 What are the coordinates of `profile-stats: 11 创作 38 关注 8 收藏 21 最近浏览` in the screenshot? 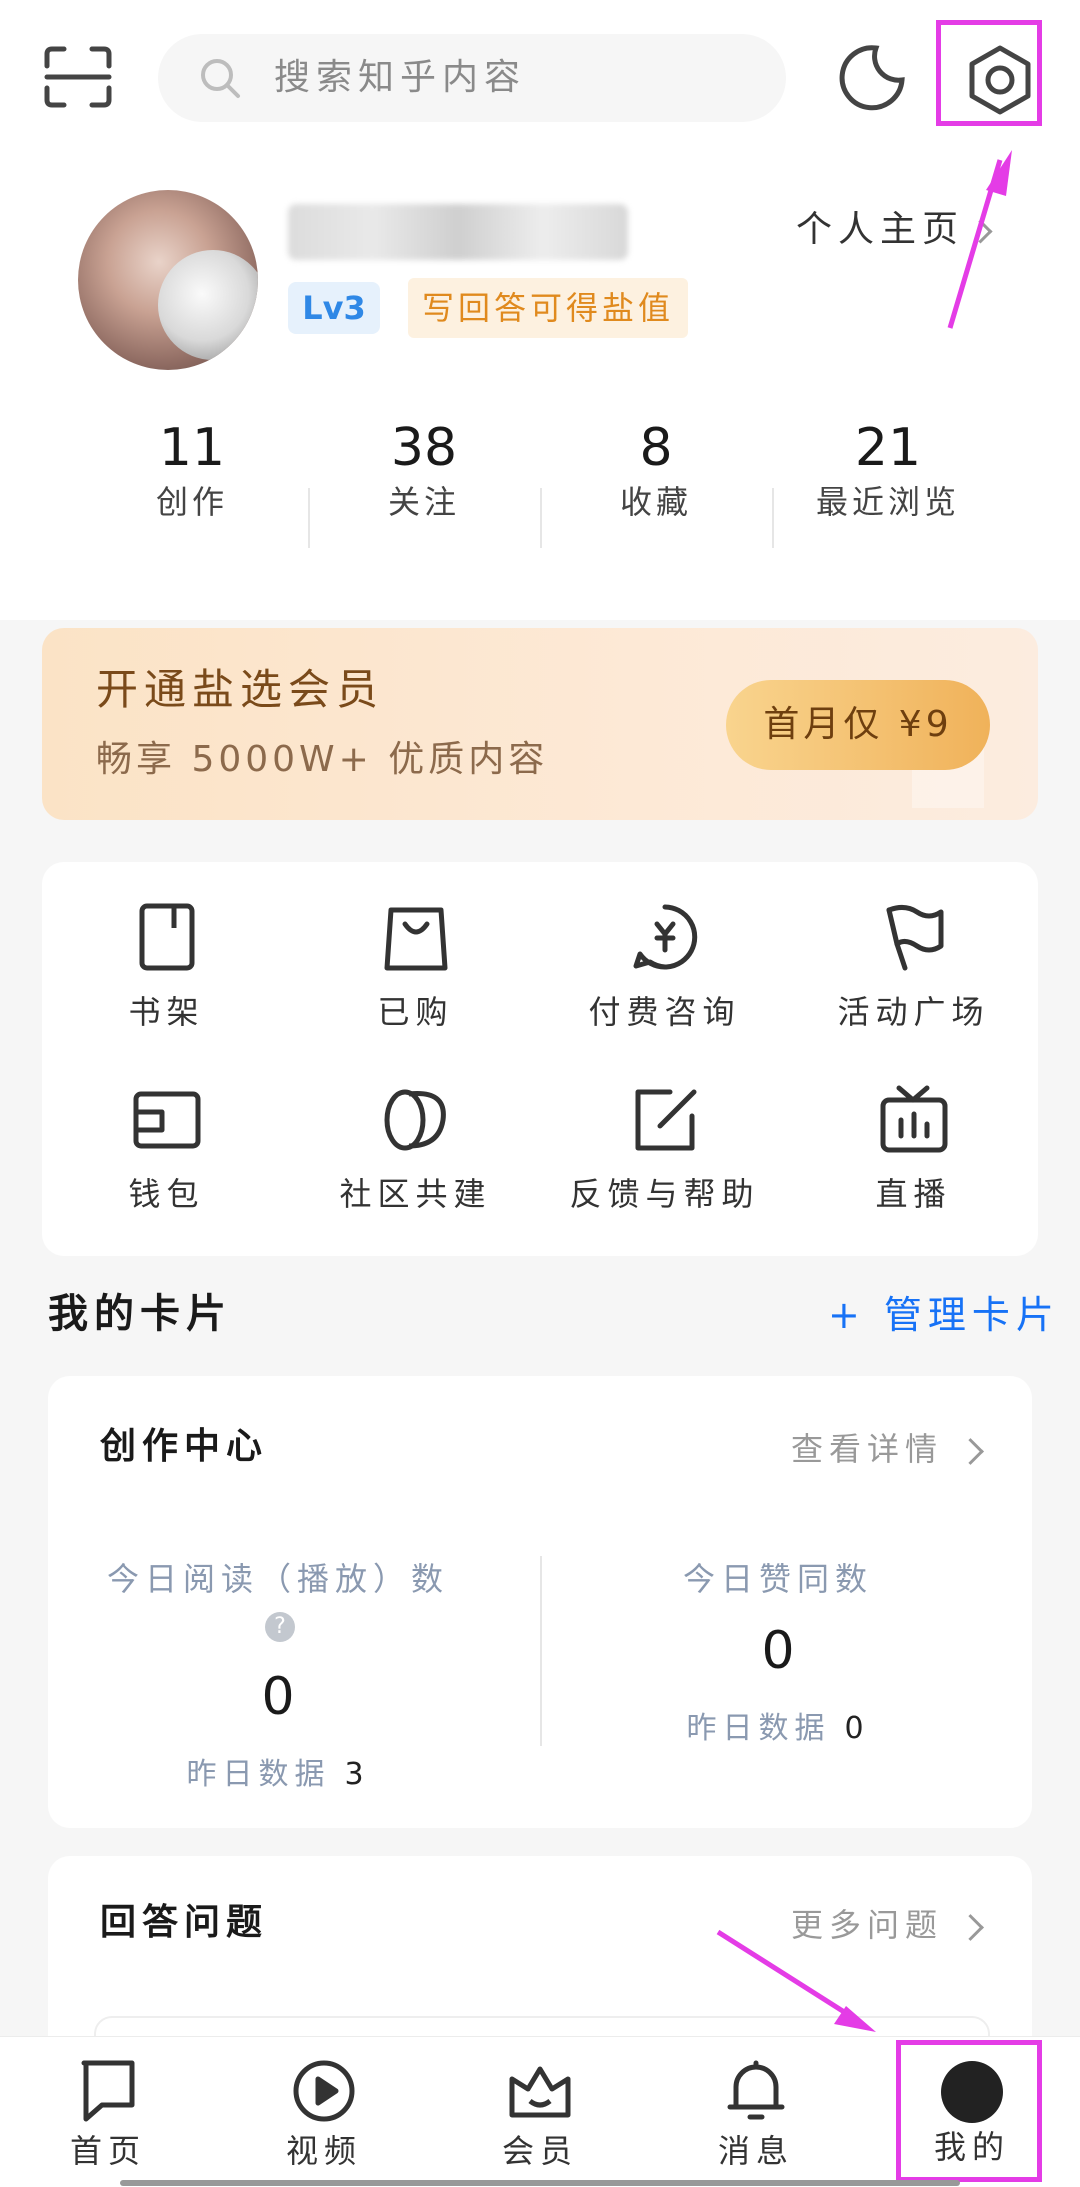 It's located at (540, 486).